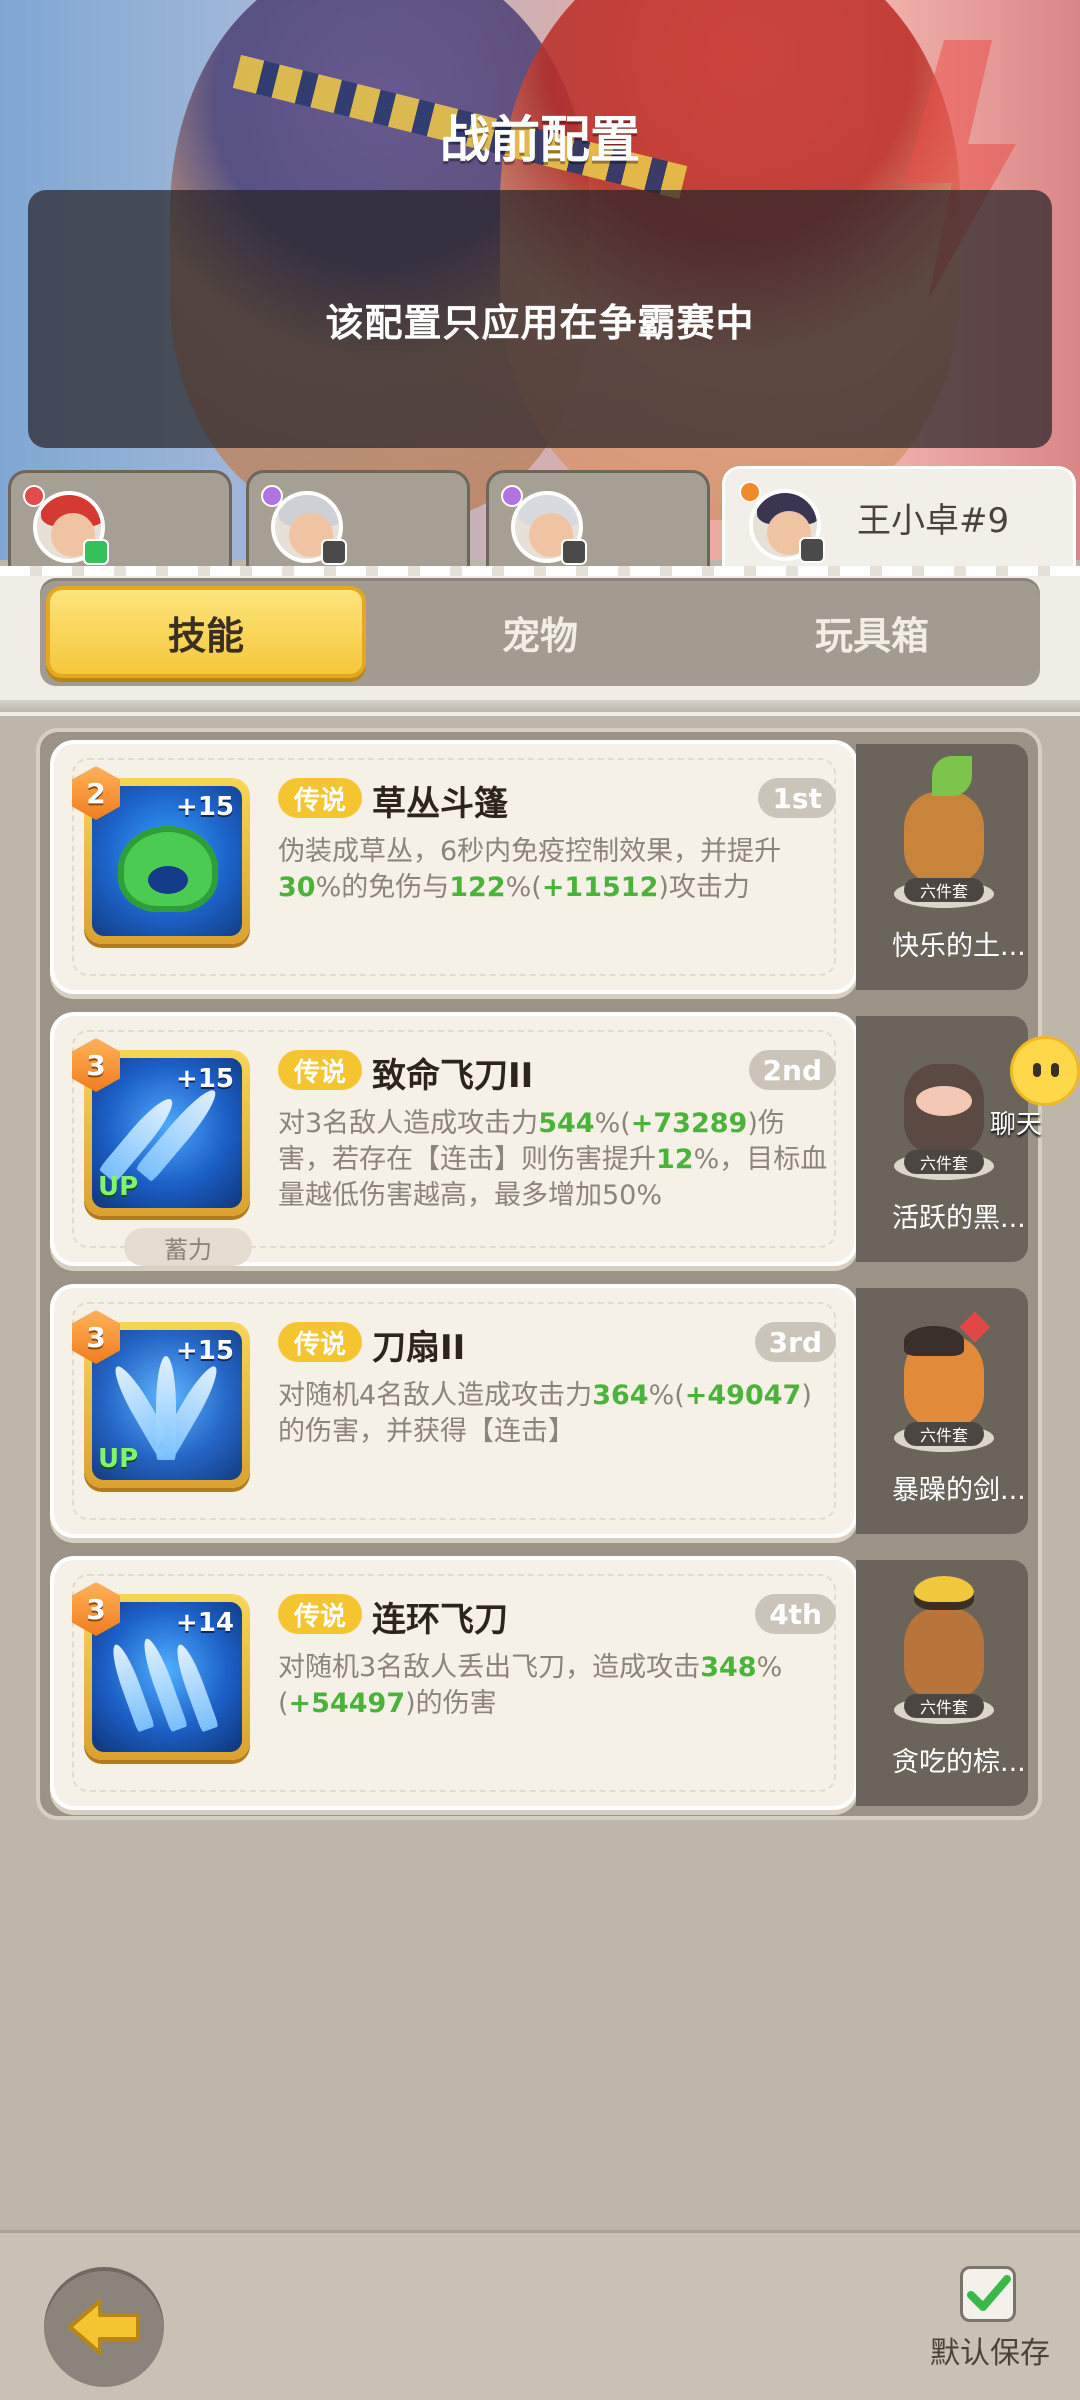 The image size is (1080, 2400). Describe the element at coordinates (188, 1247) in the screenshot. I see `charge-tag: 蓄力` at that location.